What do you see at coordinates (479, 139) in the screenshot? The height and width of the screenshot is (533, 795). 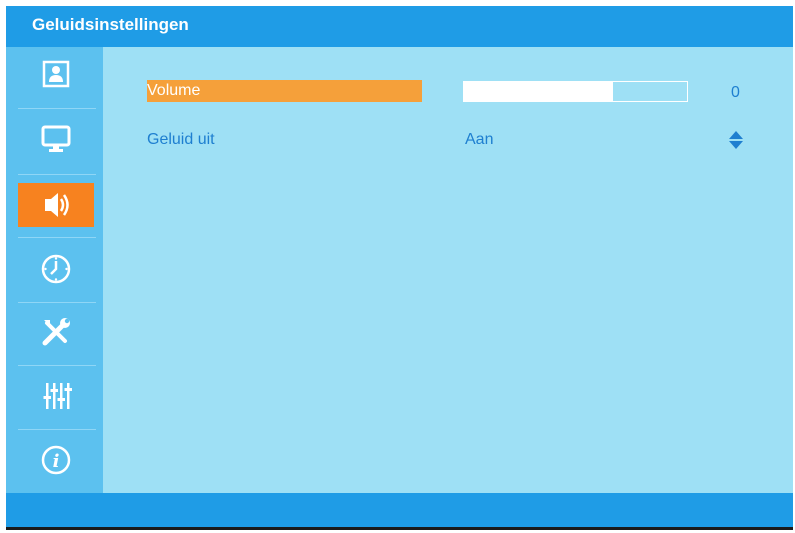 I see `mute-value: Aan` at bounding box center [479, 139].